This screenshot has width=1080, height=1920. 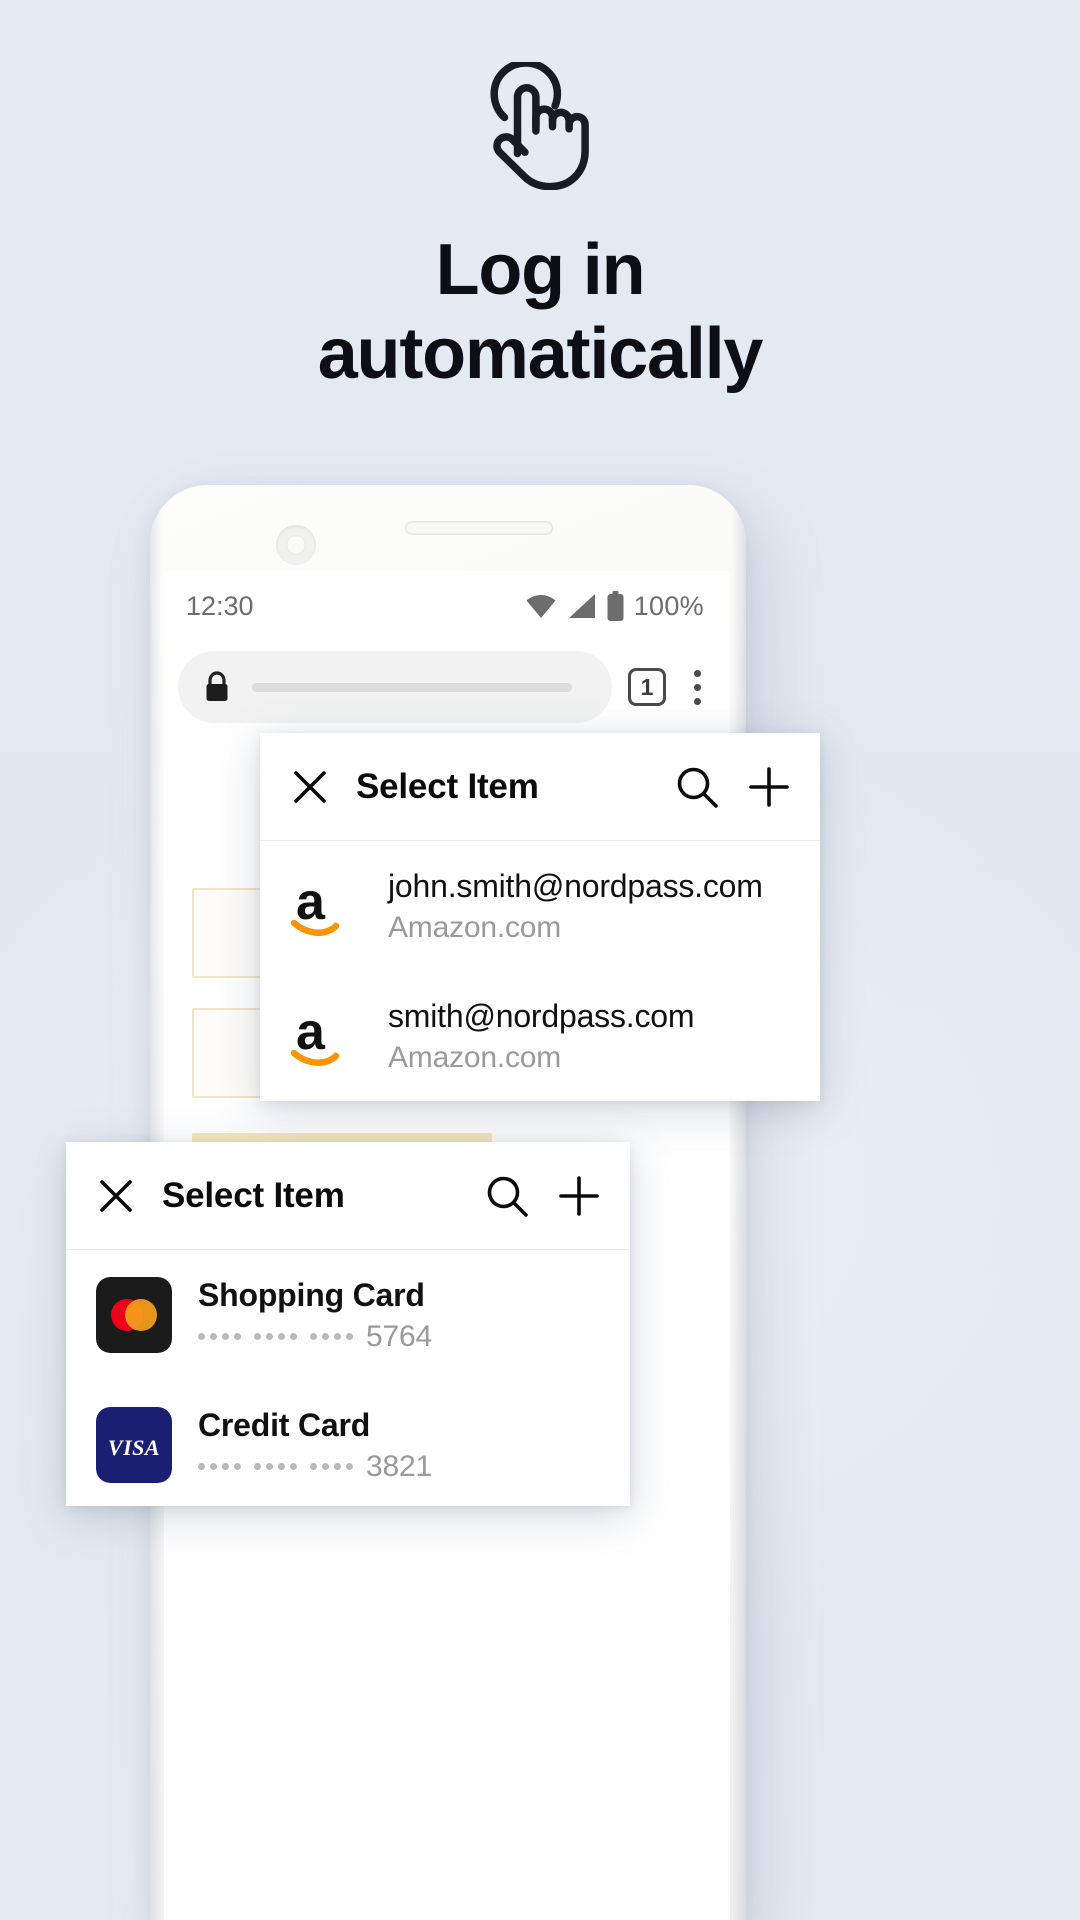 I want to click on tab-counter-label: 1, so click(x=647, y=686).